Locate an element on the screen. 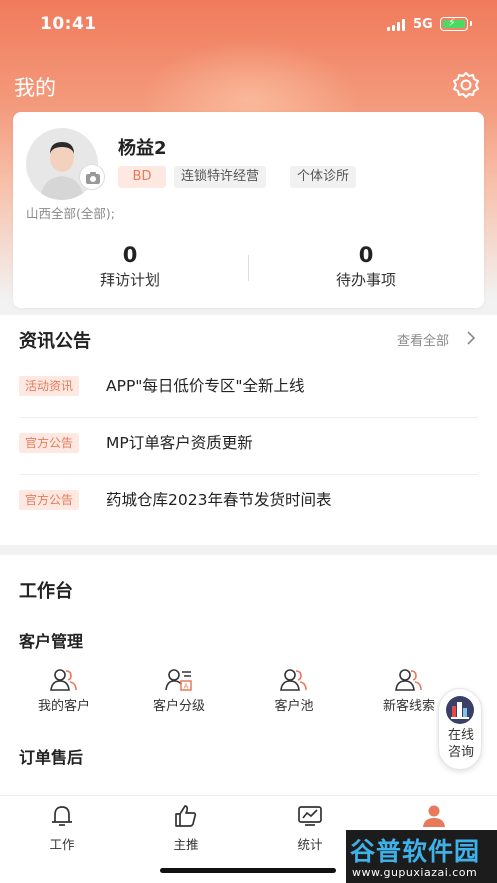 The height and width of the screenshot is (883, 497). watermark-title: 谷普软件园 is located at coordinates (415, 851).